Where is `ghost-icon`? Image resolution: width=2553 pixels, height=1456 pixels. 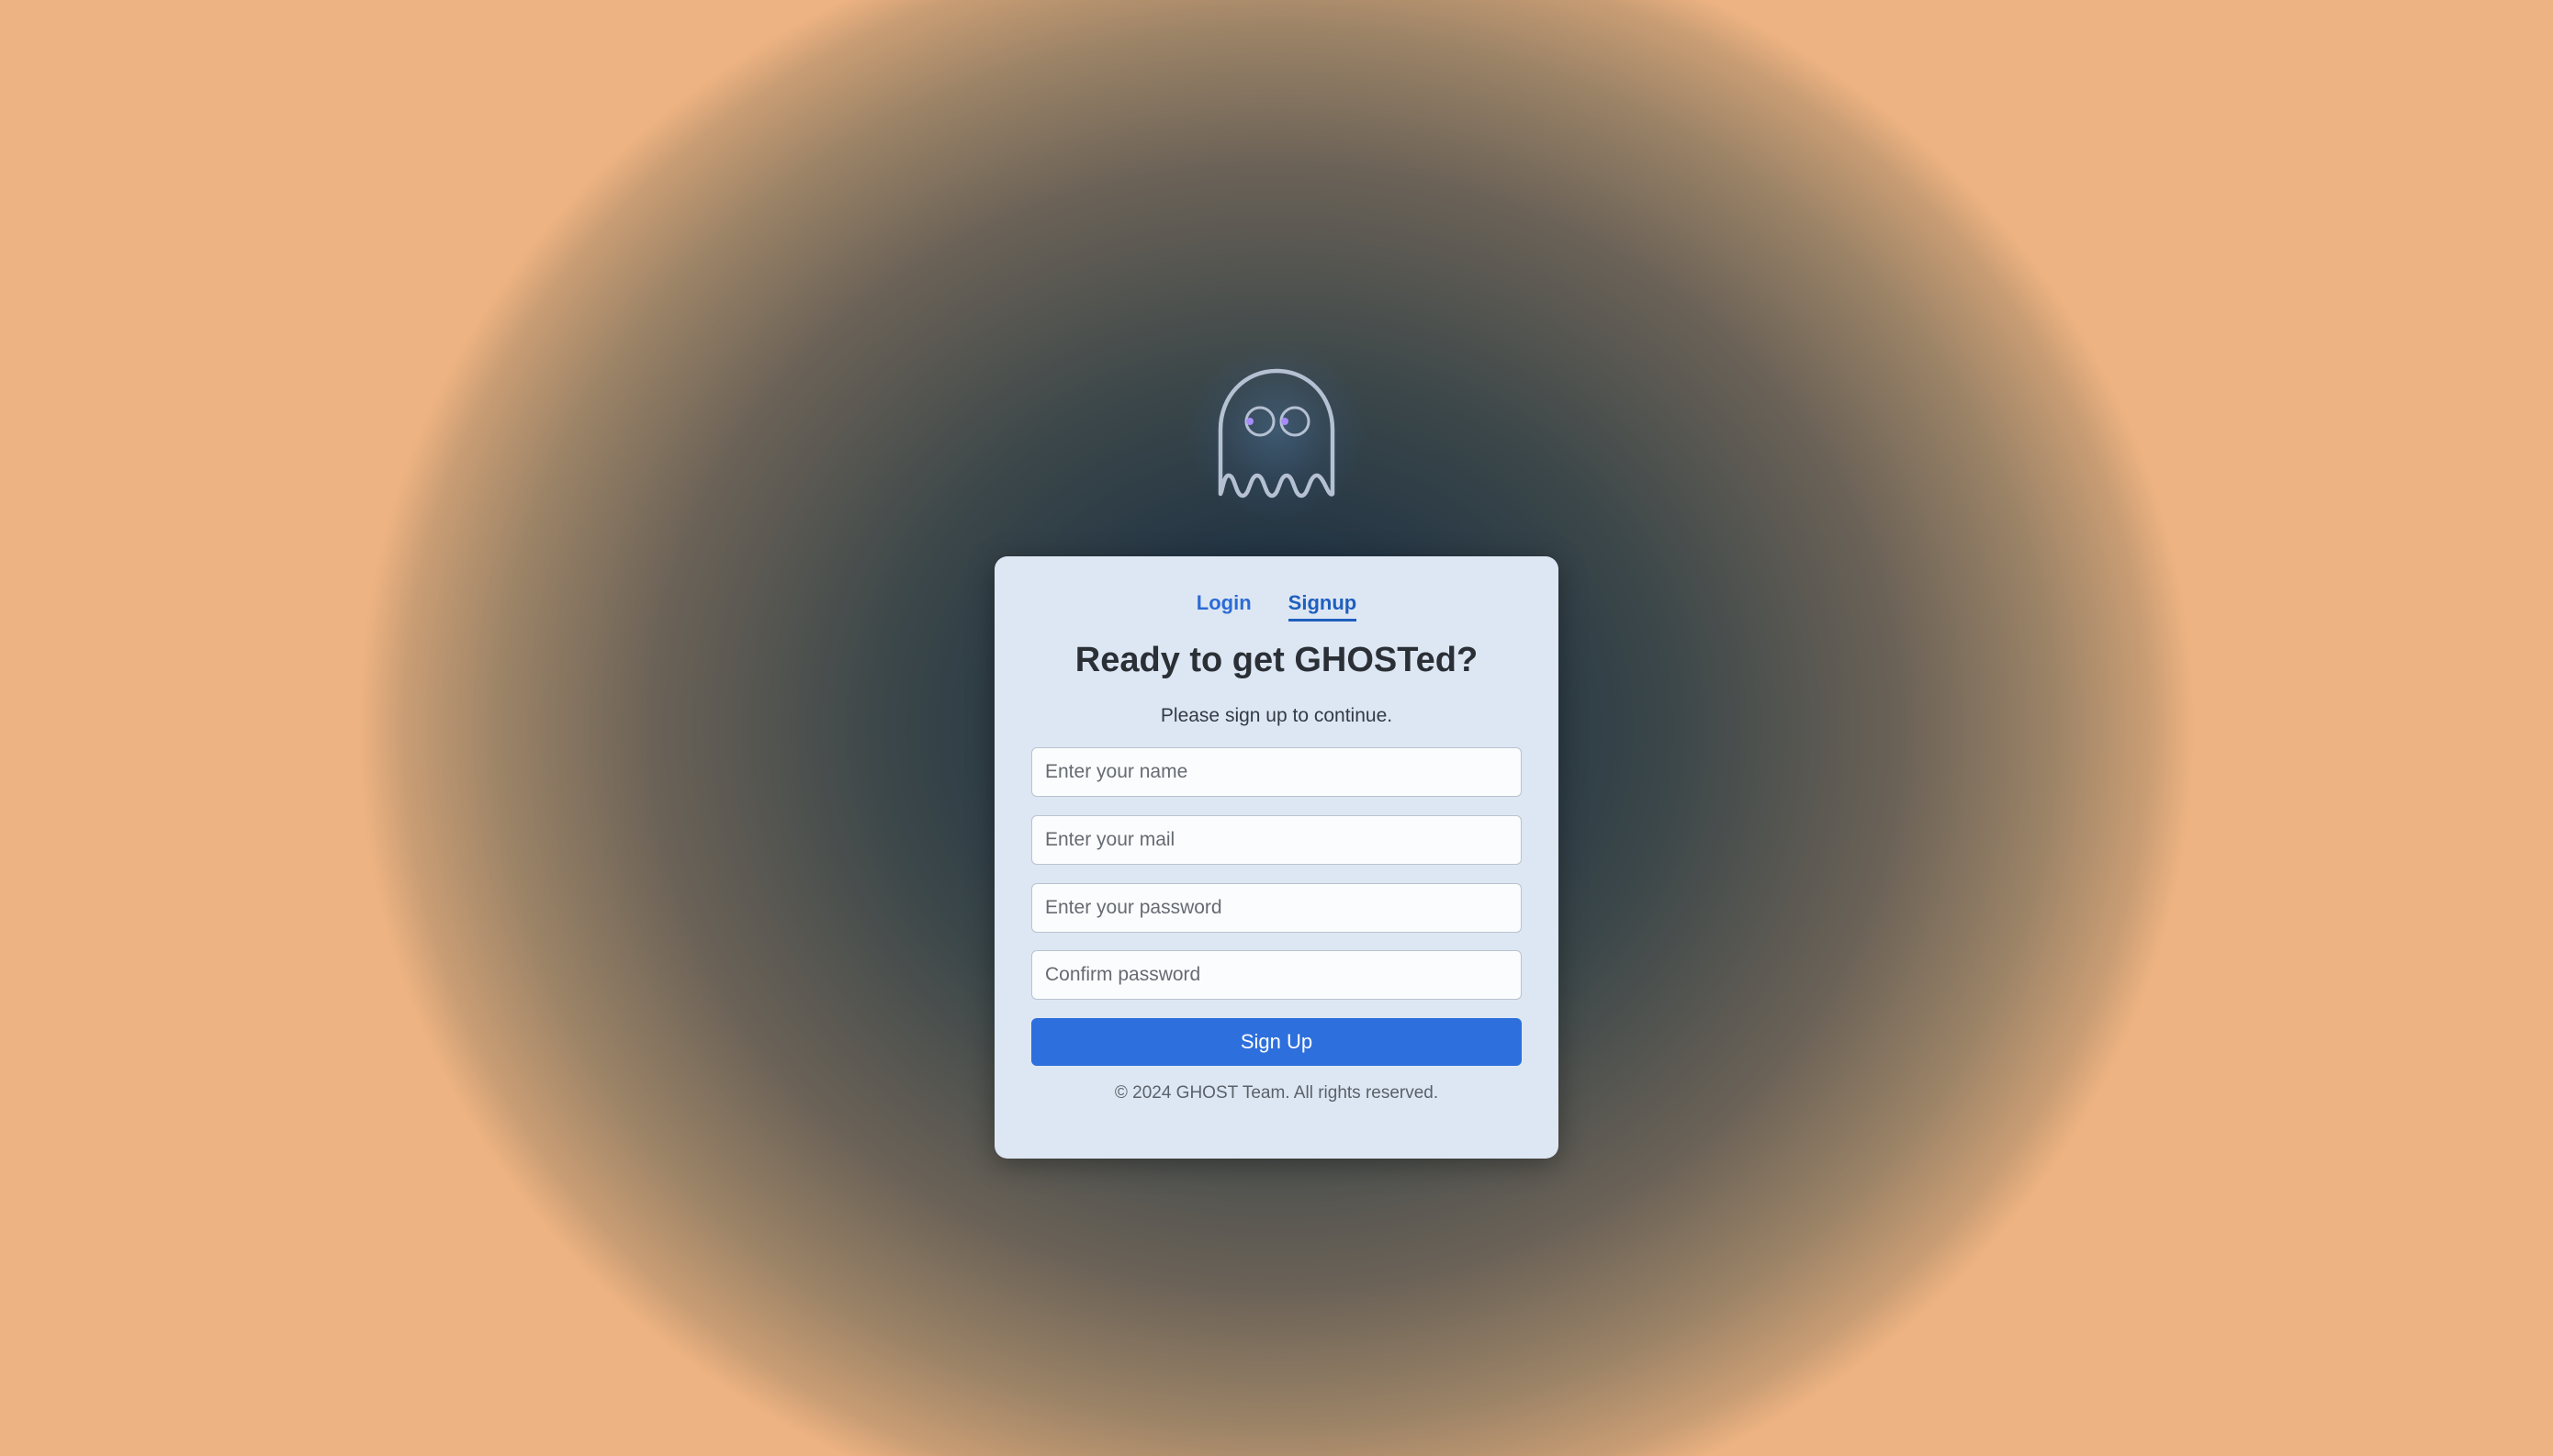 ghost-icon is located at coordinates (1276, 433).